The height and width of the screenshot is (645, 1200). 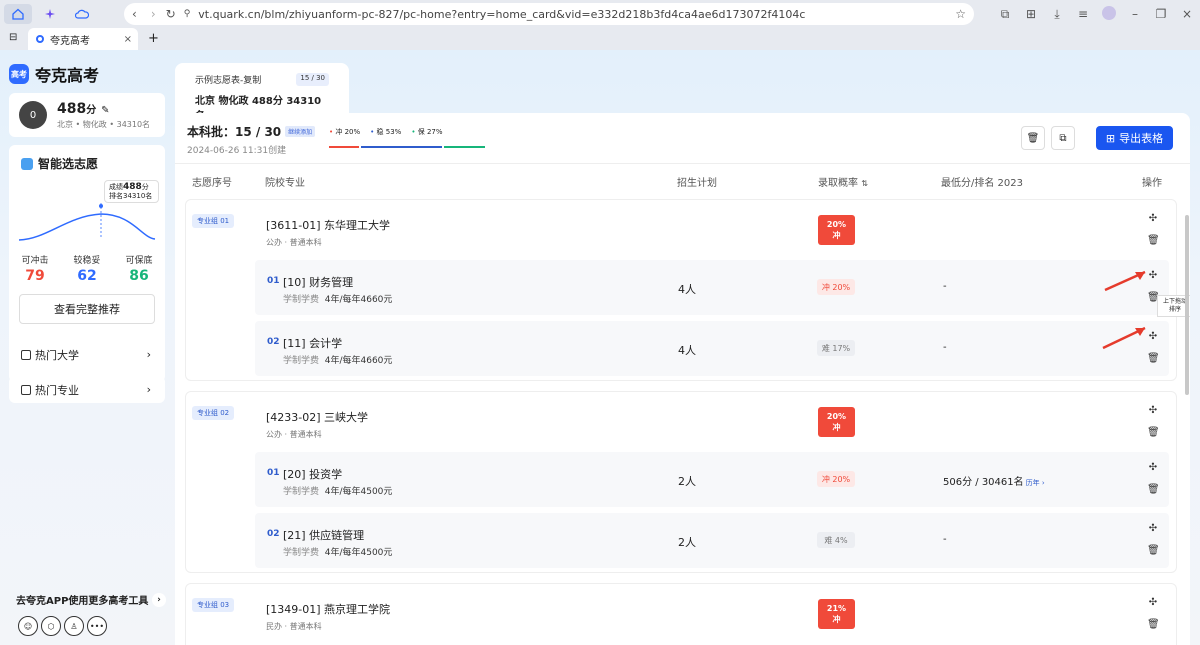 What do you see at coordinates (153, 14) in the screenshot?
I see `forward-icon: ›` at bounding box center [153, 14].